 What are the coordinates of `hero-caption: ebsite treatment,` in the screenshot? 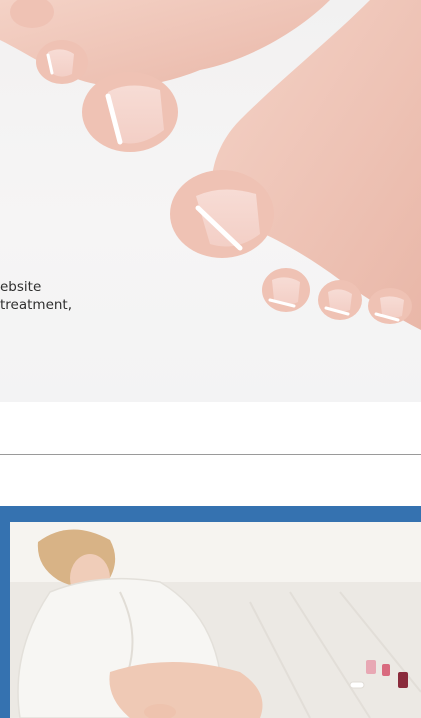 It's located at (36, 296).